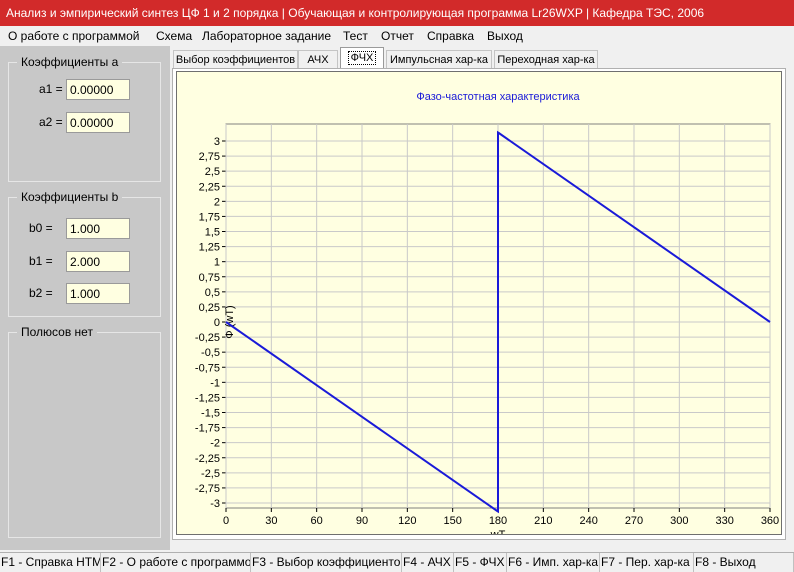 This screenshot has height=572, width=794. I want to click on b1-field, so click(98, 261).